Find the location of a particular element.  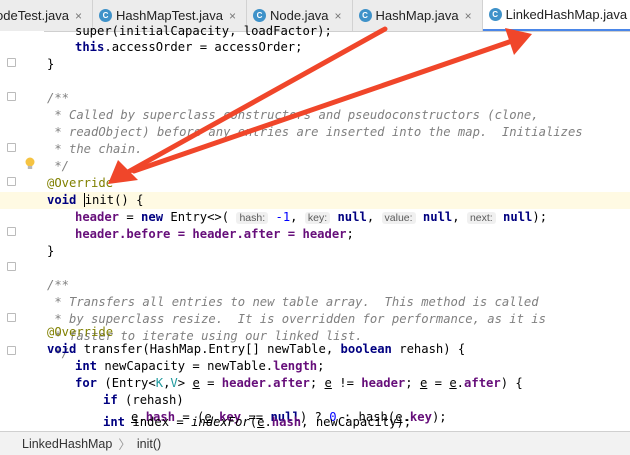

breadcrumb-method: init() is located at coordinates (149, 444).